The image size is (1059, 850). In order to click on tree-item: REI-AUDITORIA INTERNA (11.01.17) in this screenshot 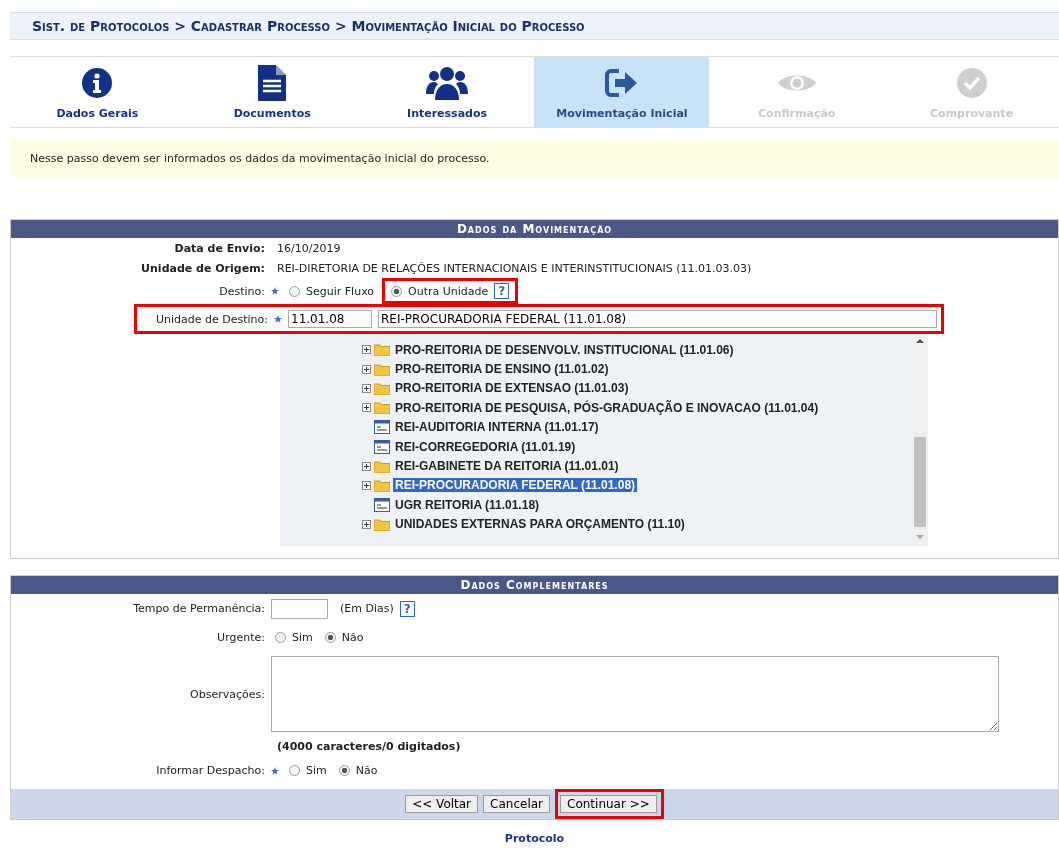, I will do `click(497, 427)`.